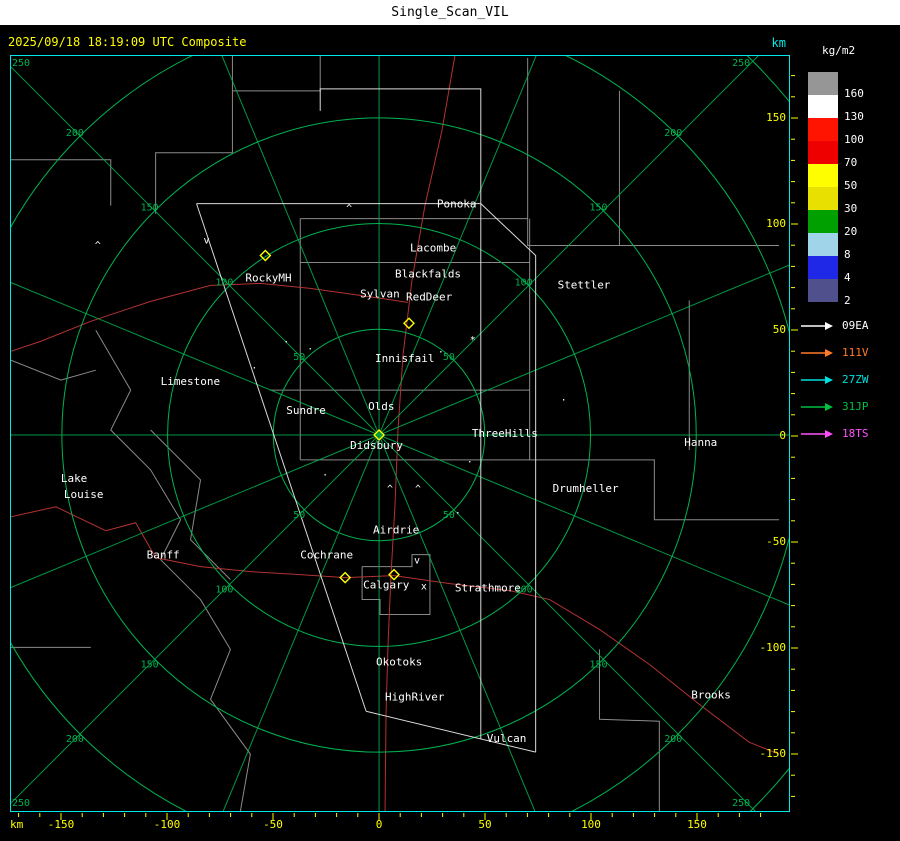 The height and width of the screenshot is (841, 900). What do you see at coordinates (851, 185) in the screenshot?
I see `colorbar-value: 50` at bounding box center [851, 185].